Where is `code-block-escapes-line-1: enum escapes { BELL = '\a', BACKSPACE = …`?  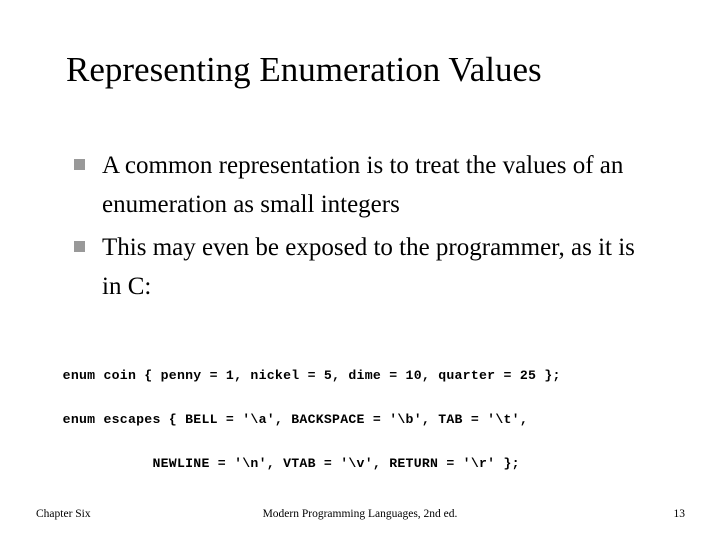 code-block-escapes-line-1: enum escapes { BELL = '\a', BACKSPACE = … is located at coordinates (295, 419).